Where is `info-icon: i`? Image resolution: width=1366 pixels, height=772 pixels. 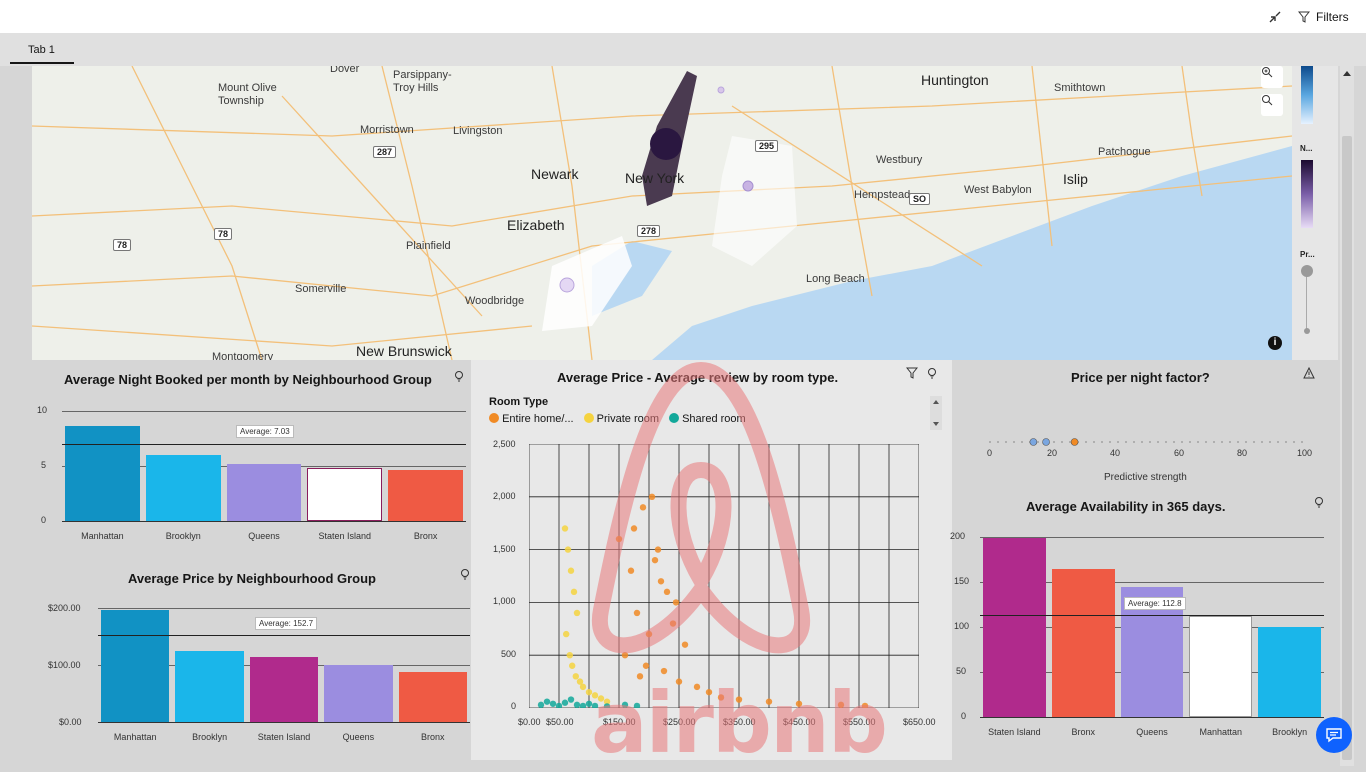
info-icon: i is located at coordinates (1275, 343).